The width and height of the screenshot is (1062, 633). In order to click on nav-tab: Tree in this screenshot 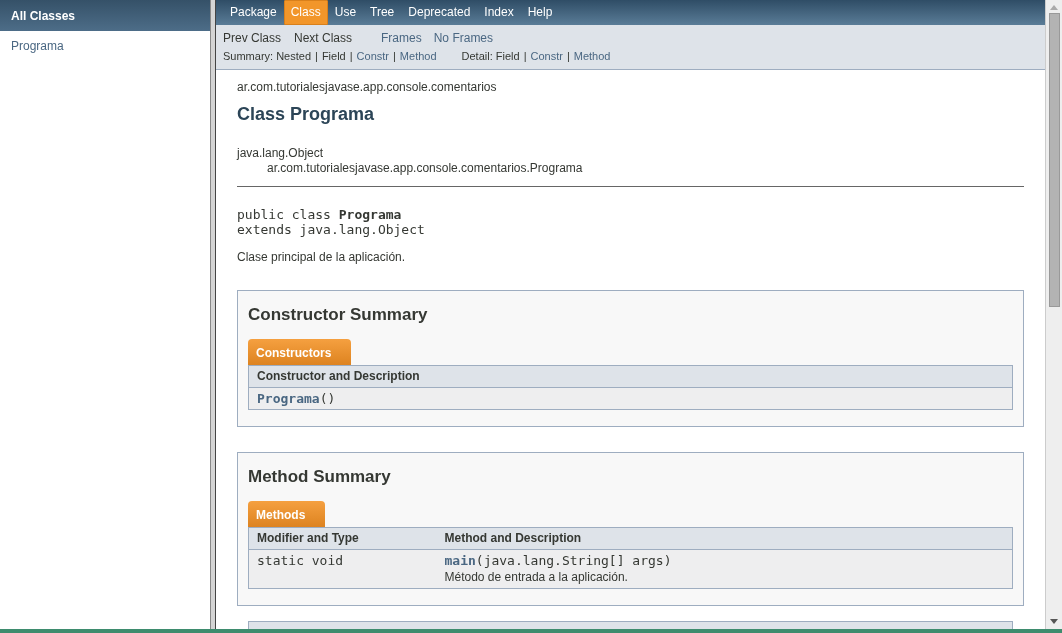, I will do `click(382, 12)`.